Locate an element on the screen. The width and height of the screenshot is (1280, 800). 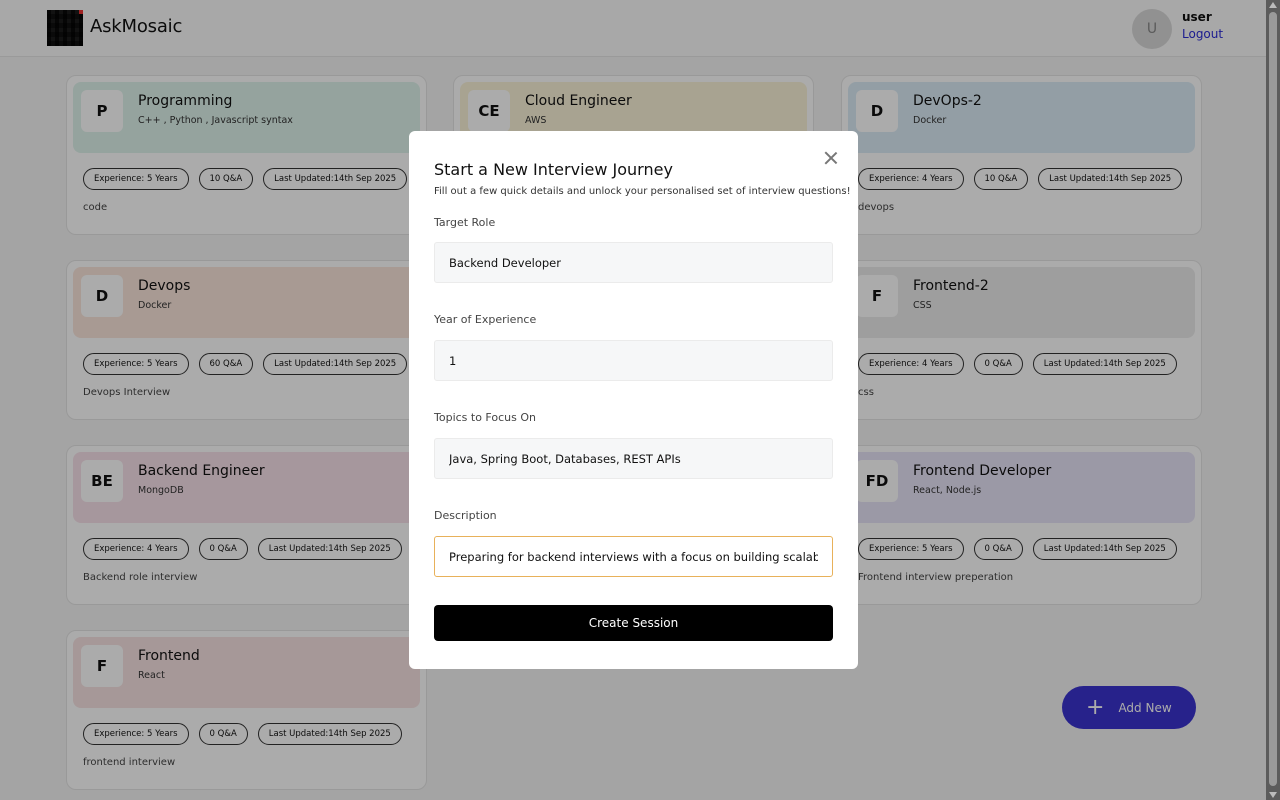
description-input is located at coordinates (633, 556).